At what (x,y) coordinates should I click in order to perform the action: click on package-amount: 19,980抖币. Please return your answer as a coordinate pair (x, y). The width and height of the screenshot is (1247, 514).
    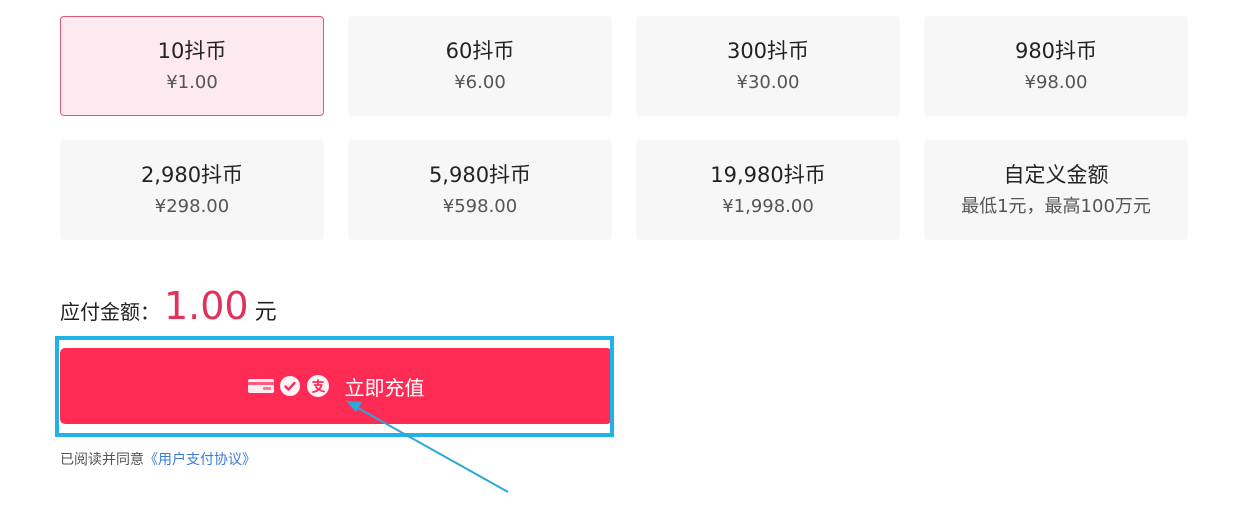
    Looking at the image, I should click on (768, 175).